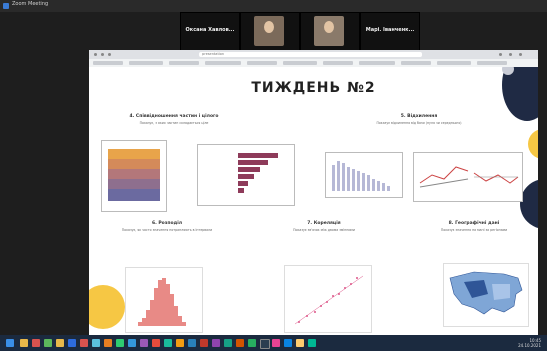 This screenshot has width=547, height=351. Describe the element at coordinates (273, 6) in the screenshot. I see `window-titlebar: Zoom Meeting` at that location.